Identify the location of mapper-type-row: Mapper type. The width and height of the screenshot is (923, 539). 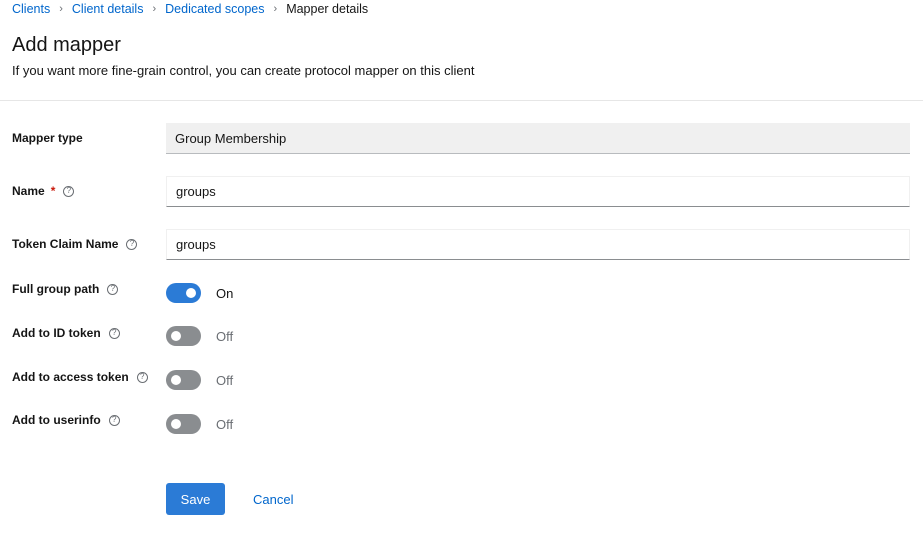
(47, 138).